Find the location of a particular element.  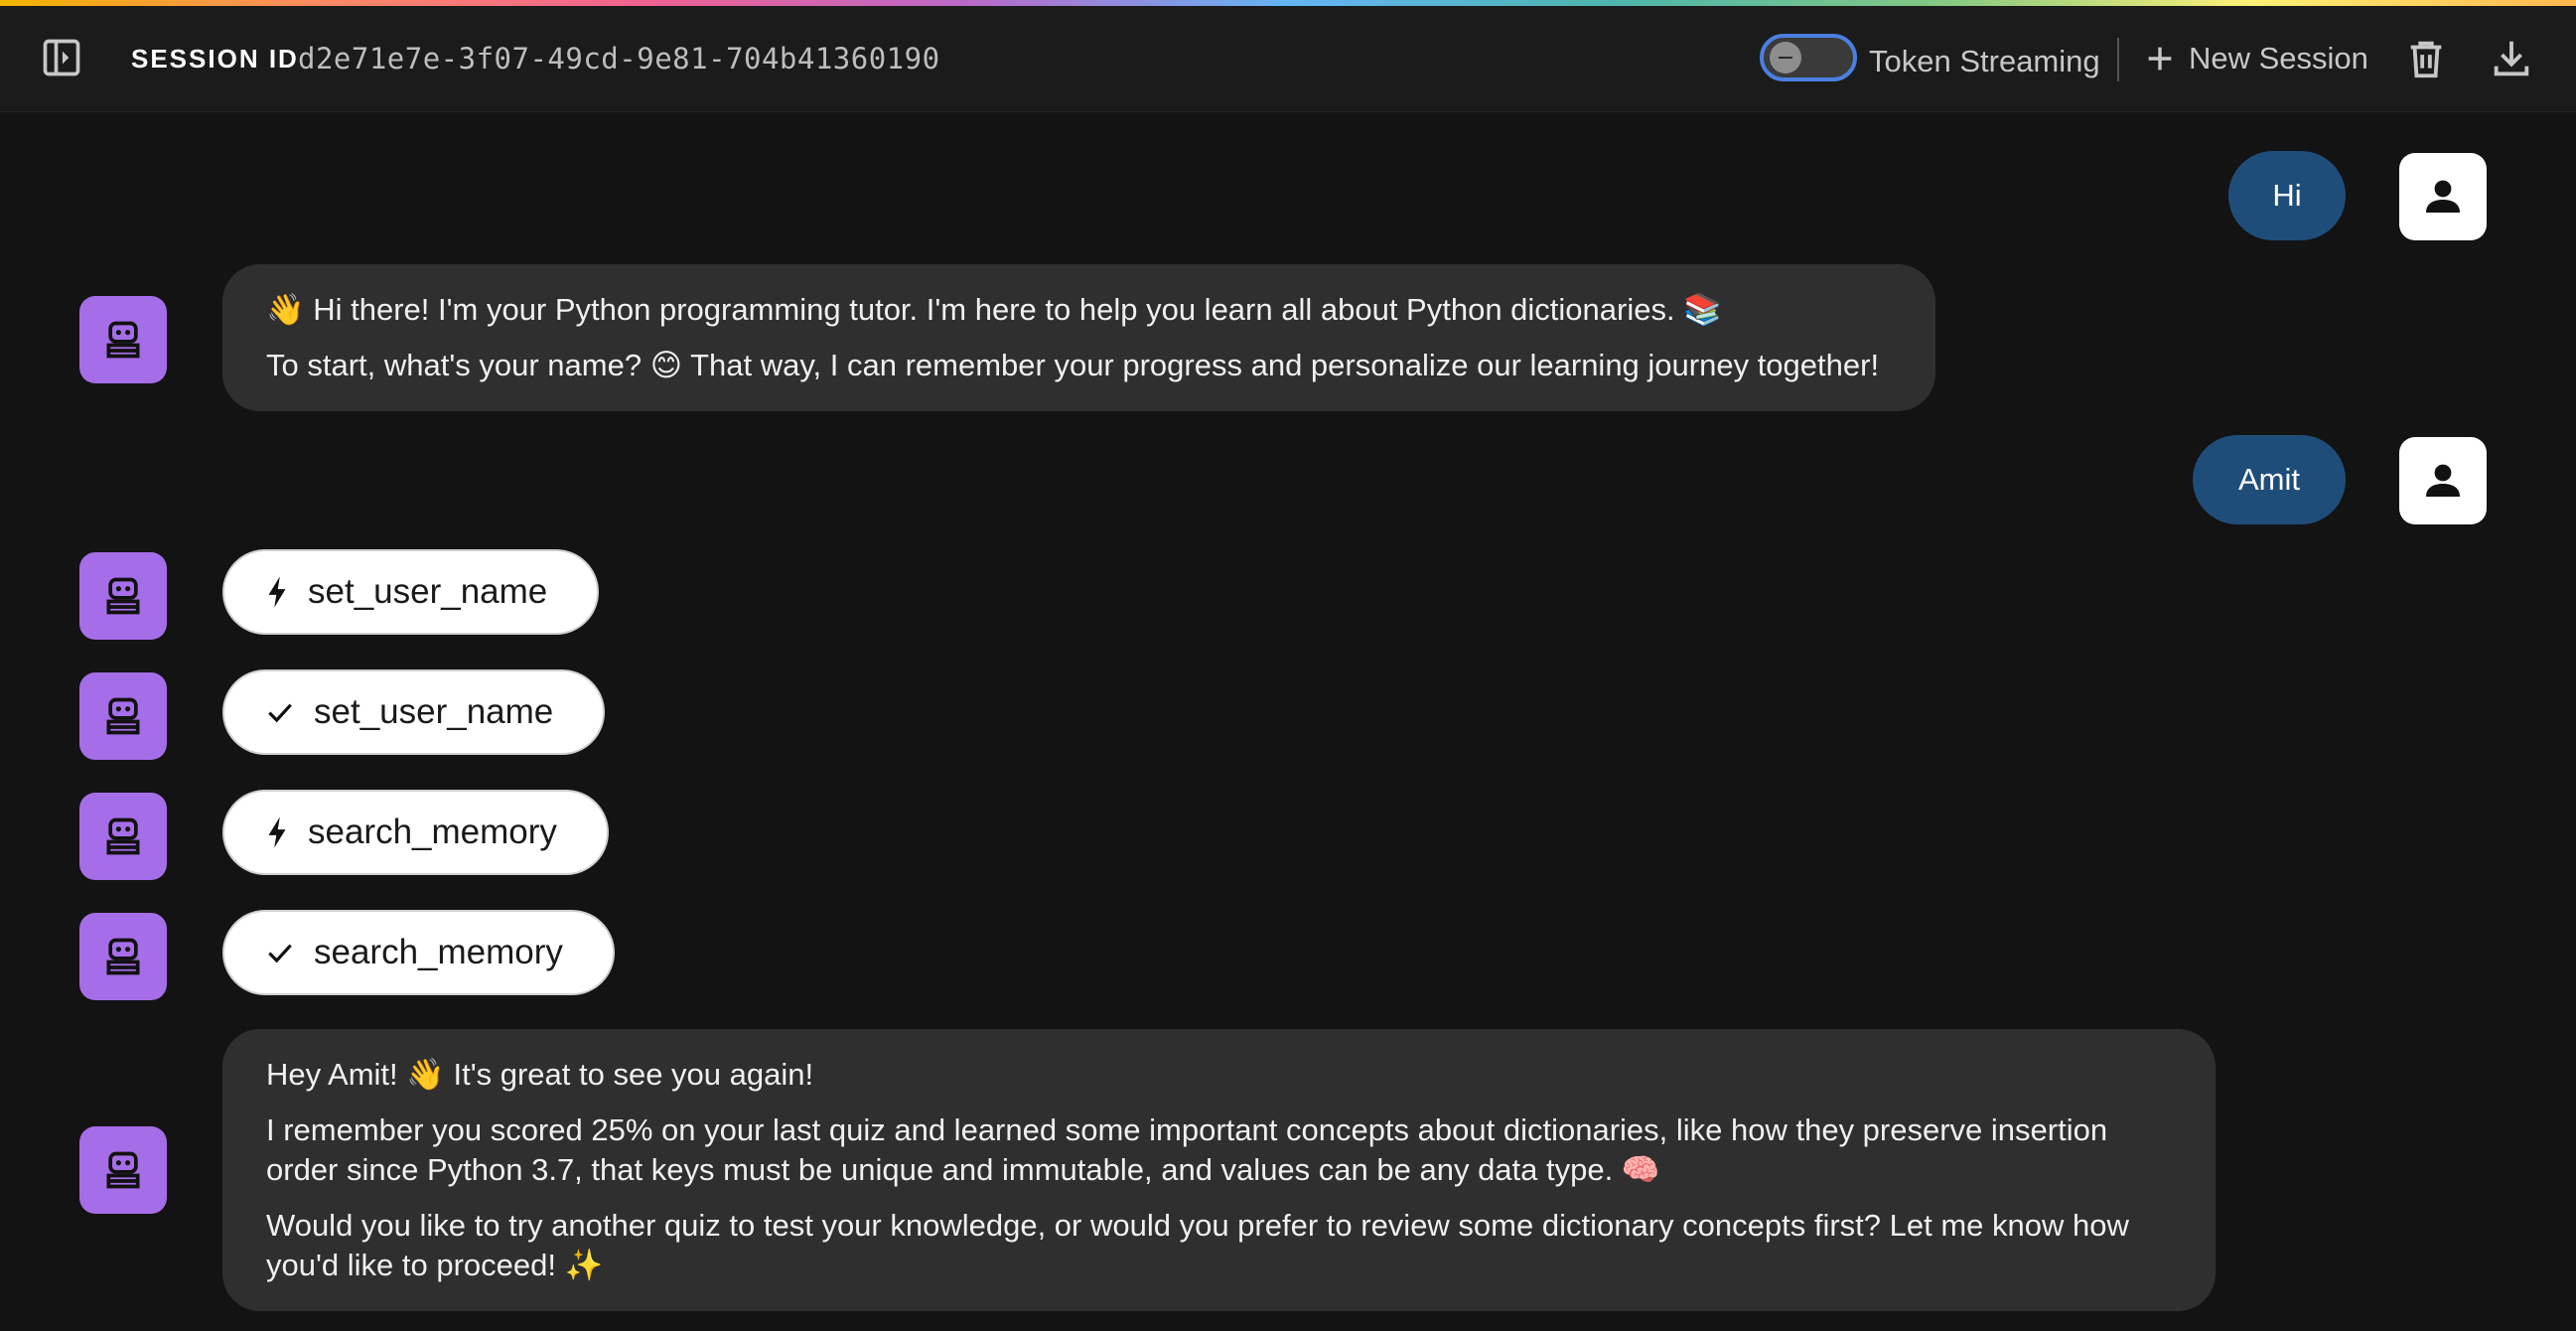

token-streaming-toggle is located at coordinates (1809, 58).